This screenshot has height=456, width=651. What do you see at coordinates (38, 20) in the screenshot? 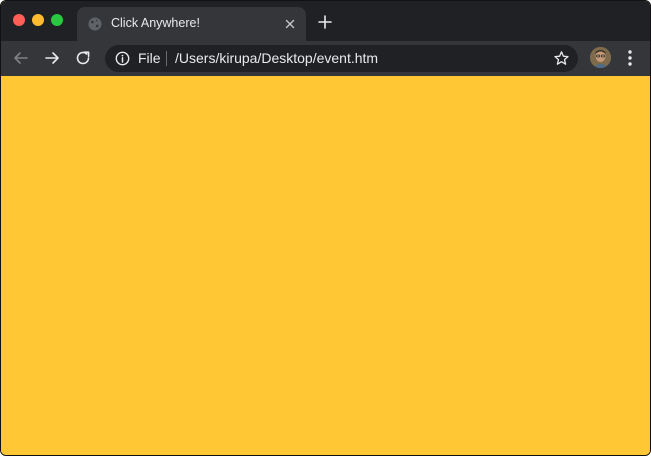
I see `window-minimize-button` at bounding box center [38, 20].